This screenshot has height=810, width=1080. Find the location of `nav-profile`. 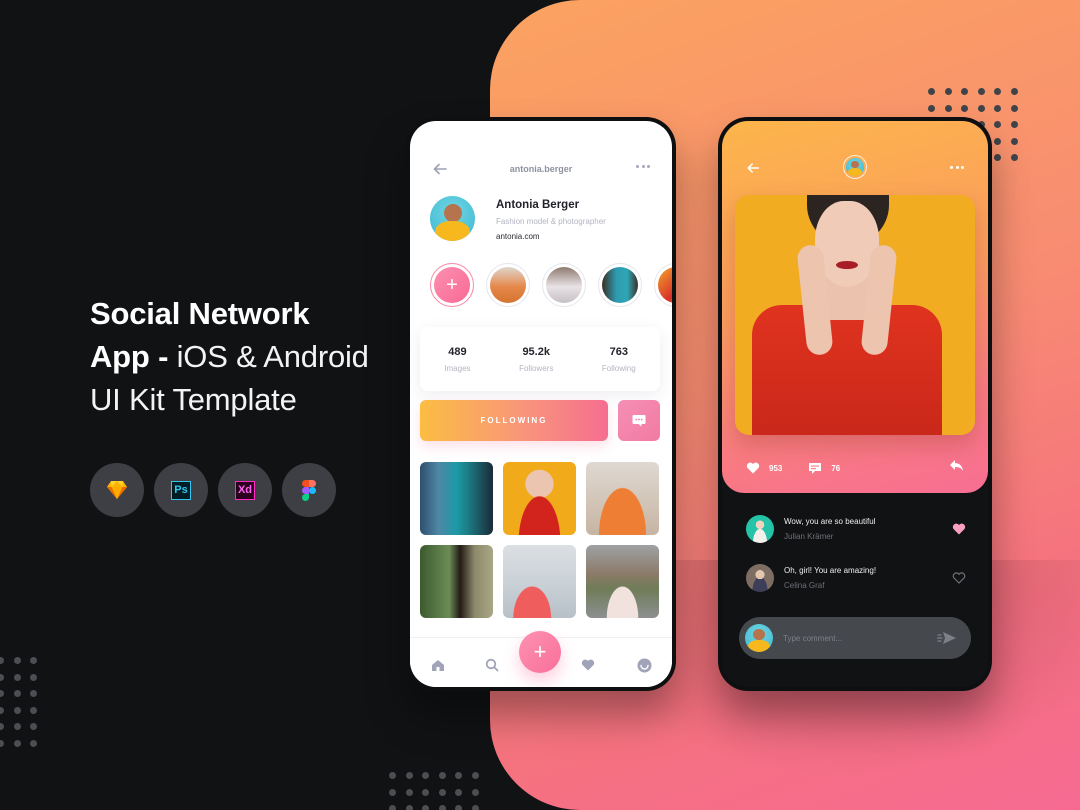

nav-profile is located at coordinates (644, 665).